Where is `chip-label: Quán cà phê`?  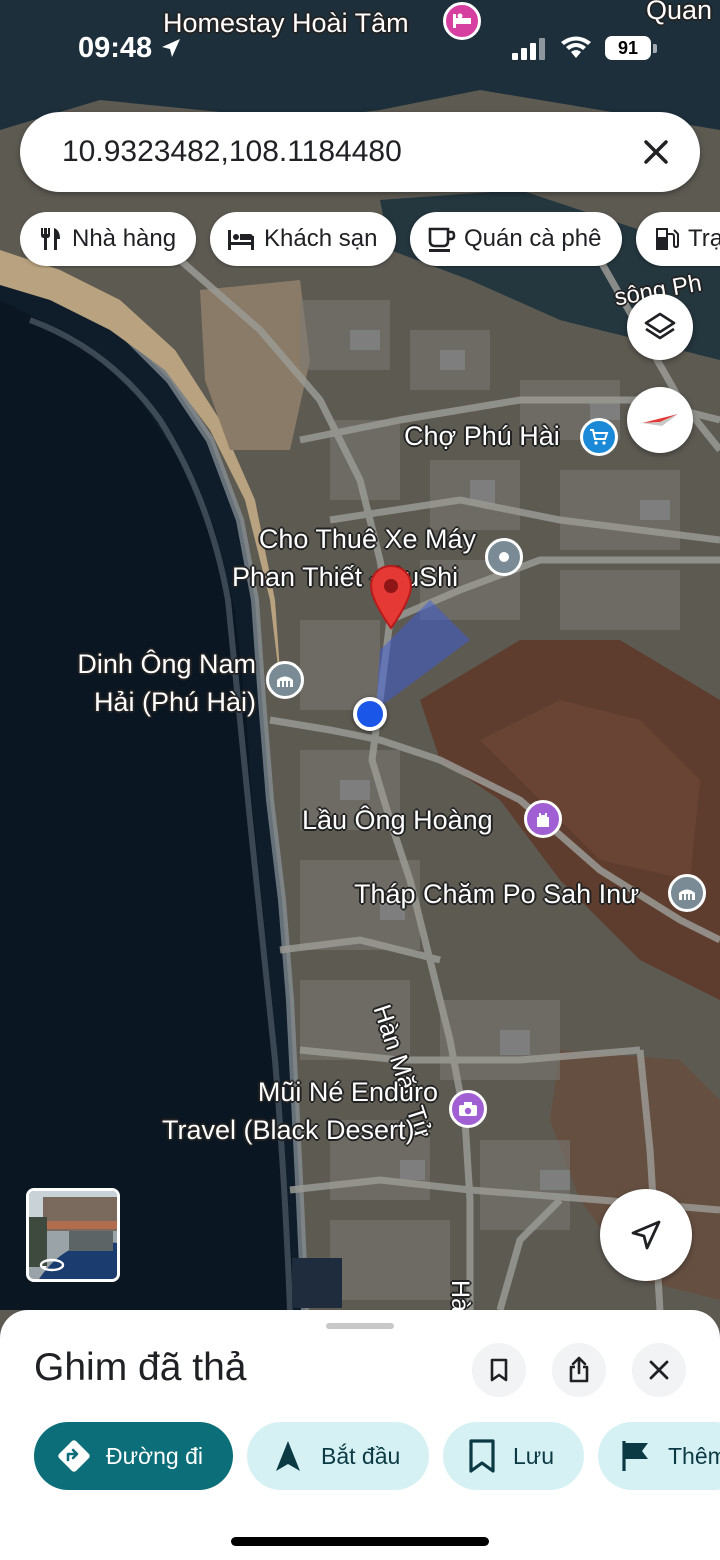 chip-label: Quán cà phê is located at coordinates (533, 238).